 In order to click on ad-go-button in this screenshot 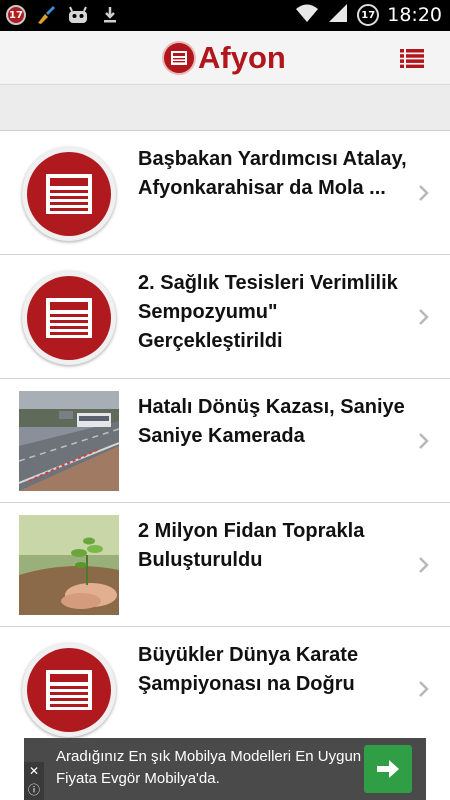, I will do `click(388, 769)`.